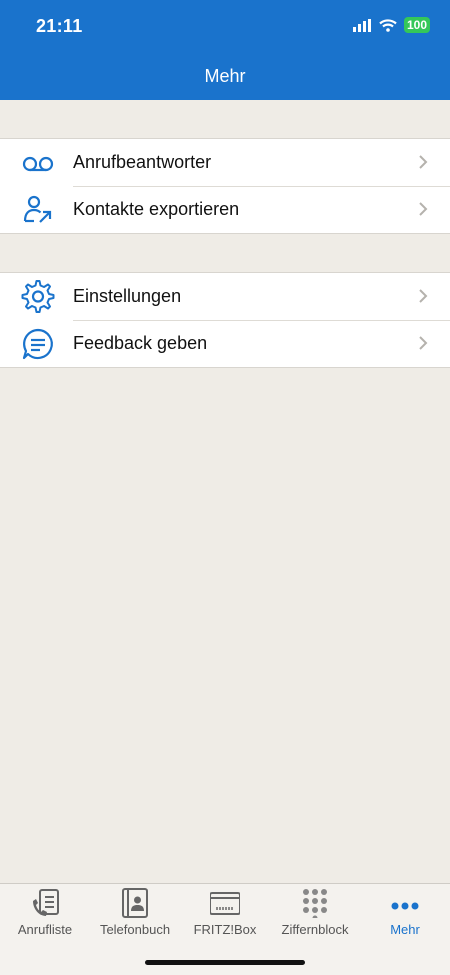  Describe the element at coordinates (225, 929) in the screenshot. I see `tab-label: FRITZ!Box` at that location.